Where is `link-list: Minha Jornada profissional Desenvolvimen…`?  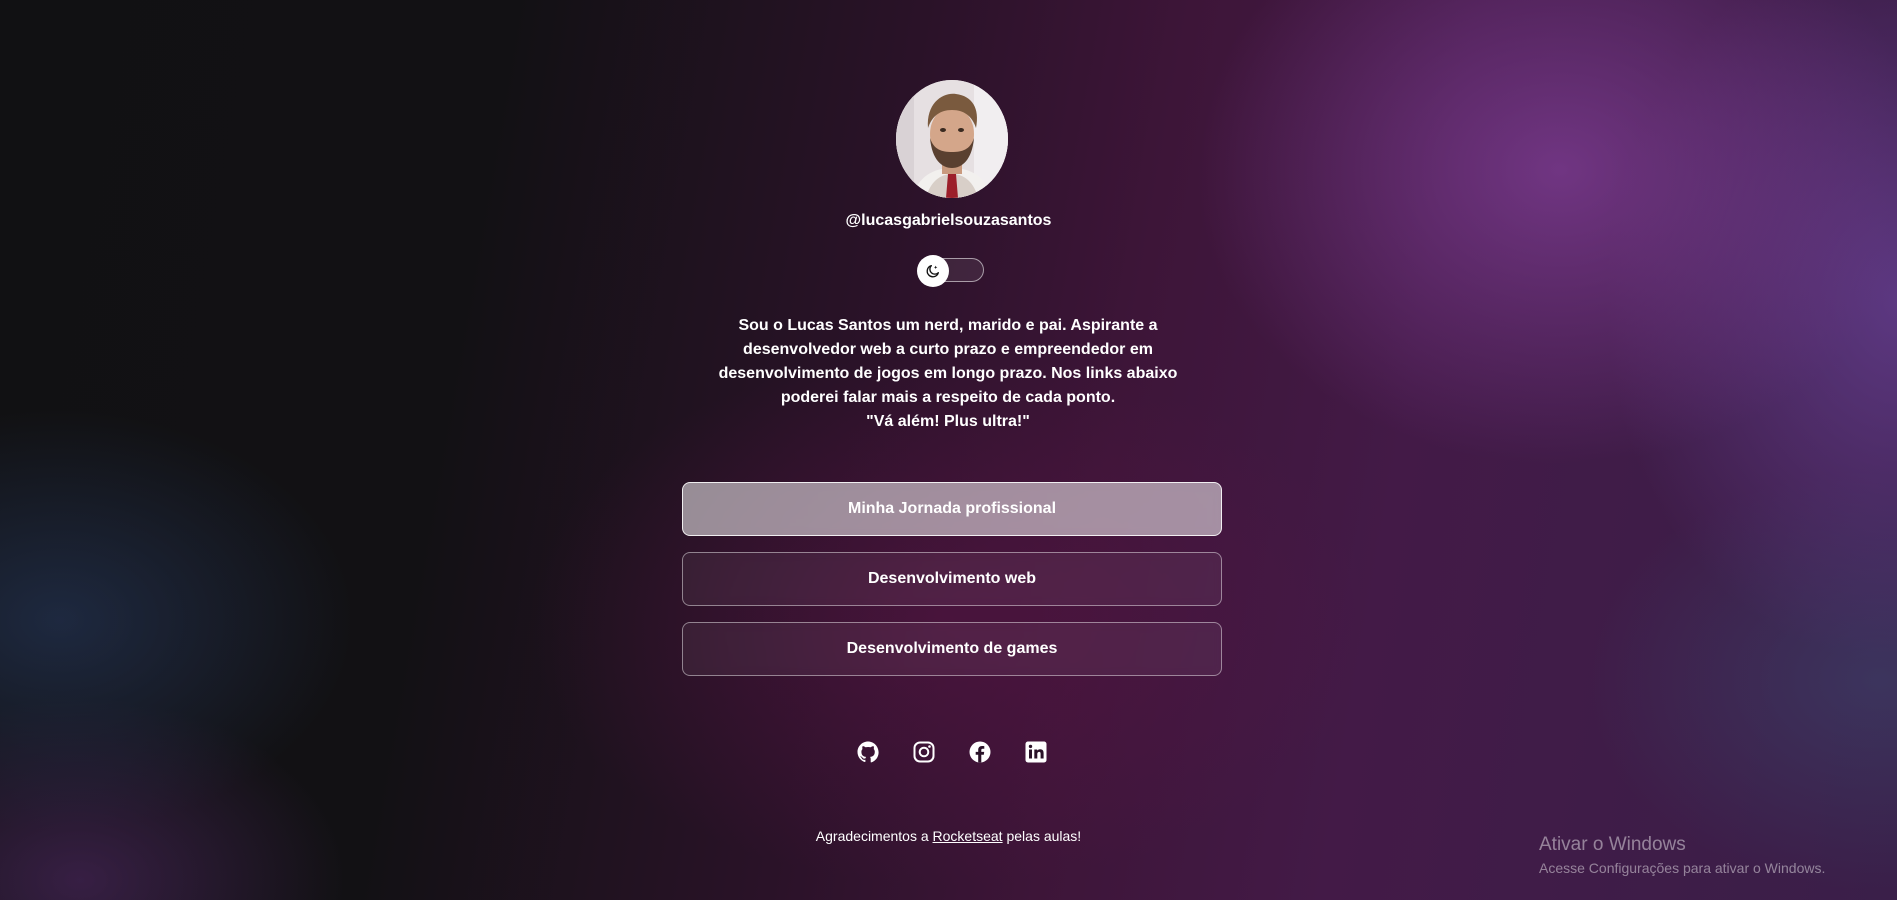 link-list: Minha Jornada profissional Desenvolvimen… is located at coordinates (952, 587).